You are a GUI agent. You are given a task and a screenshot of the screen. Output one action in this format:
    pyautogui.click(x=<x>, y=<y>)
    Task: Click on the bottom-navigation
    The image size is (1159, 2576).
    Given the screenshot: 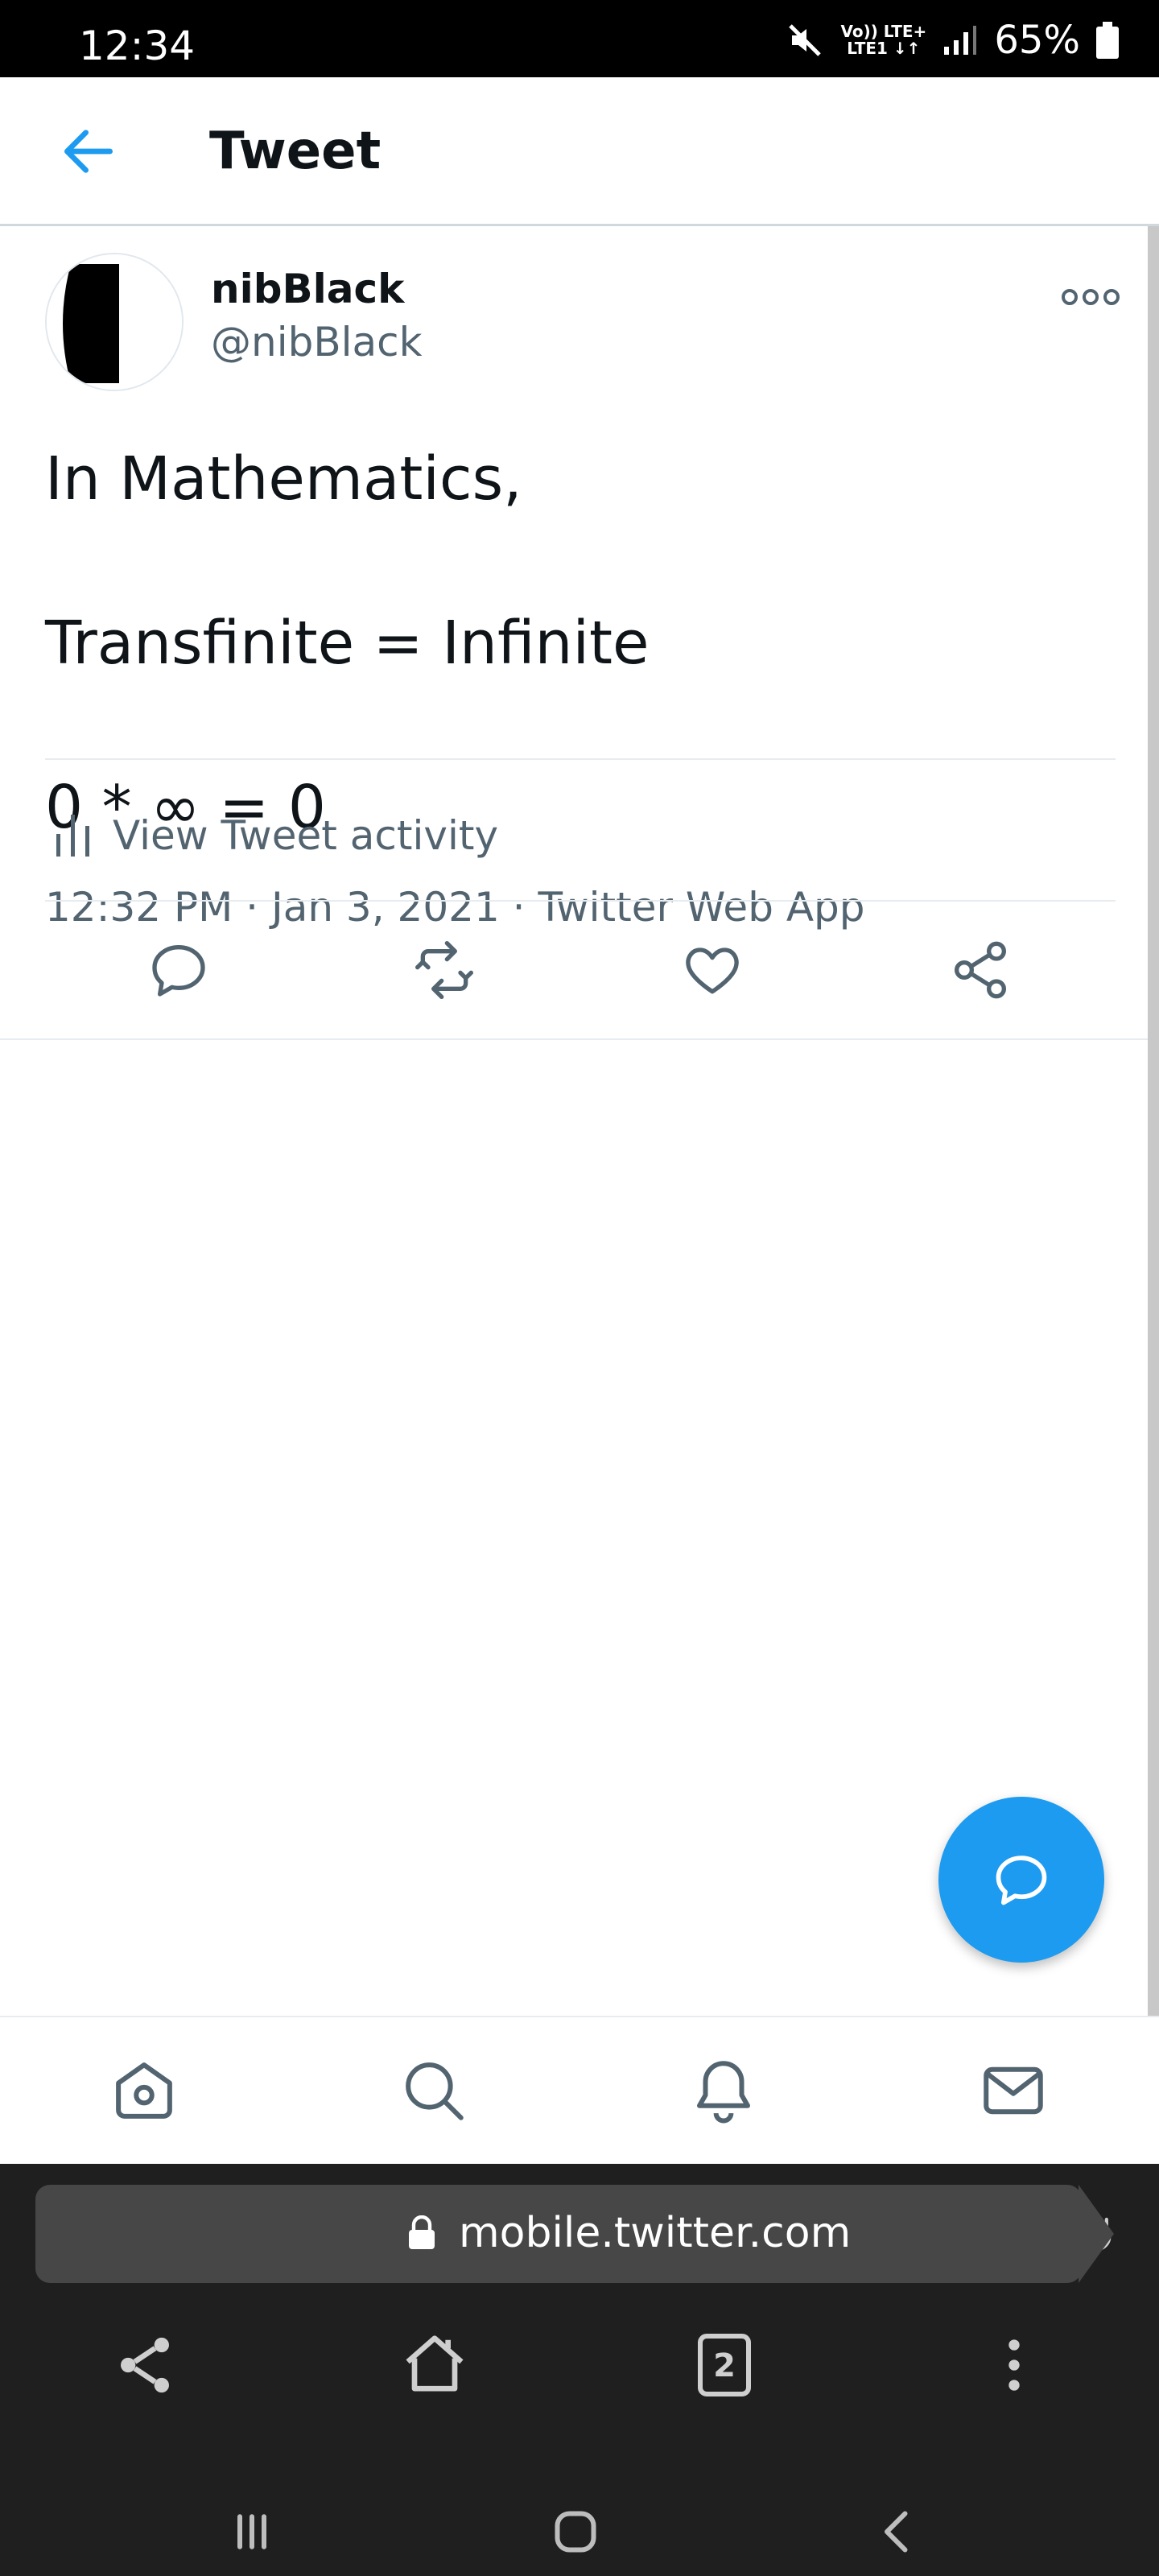 What is the action you would take?
    pyautogui.click(x=579, y=2090)
    